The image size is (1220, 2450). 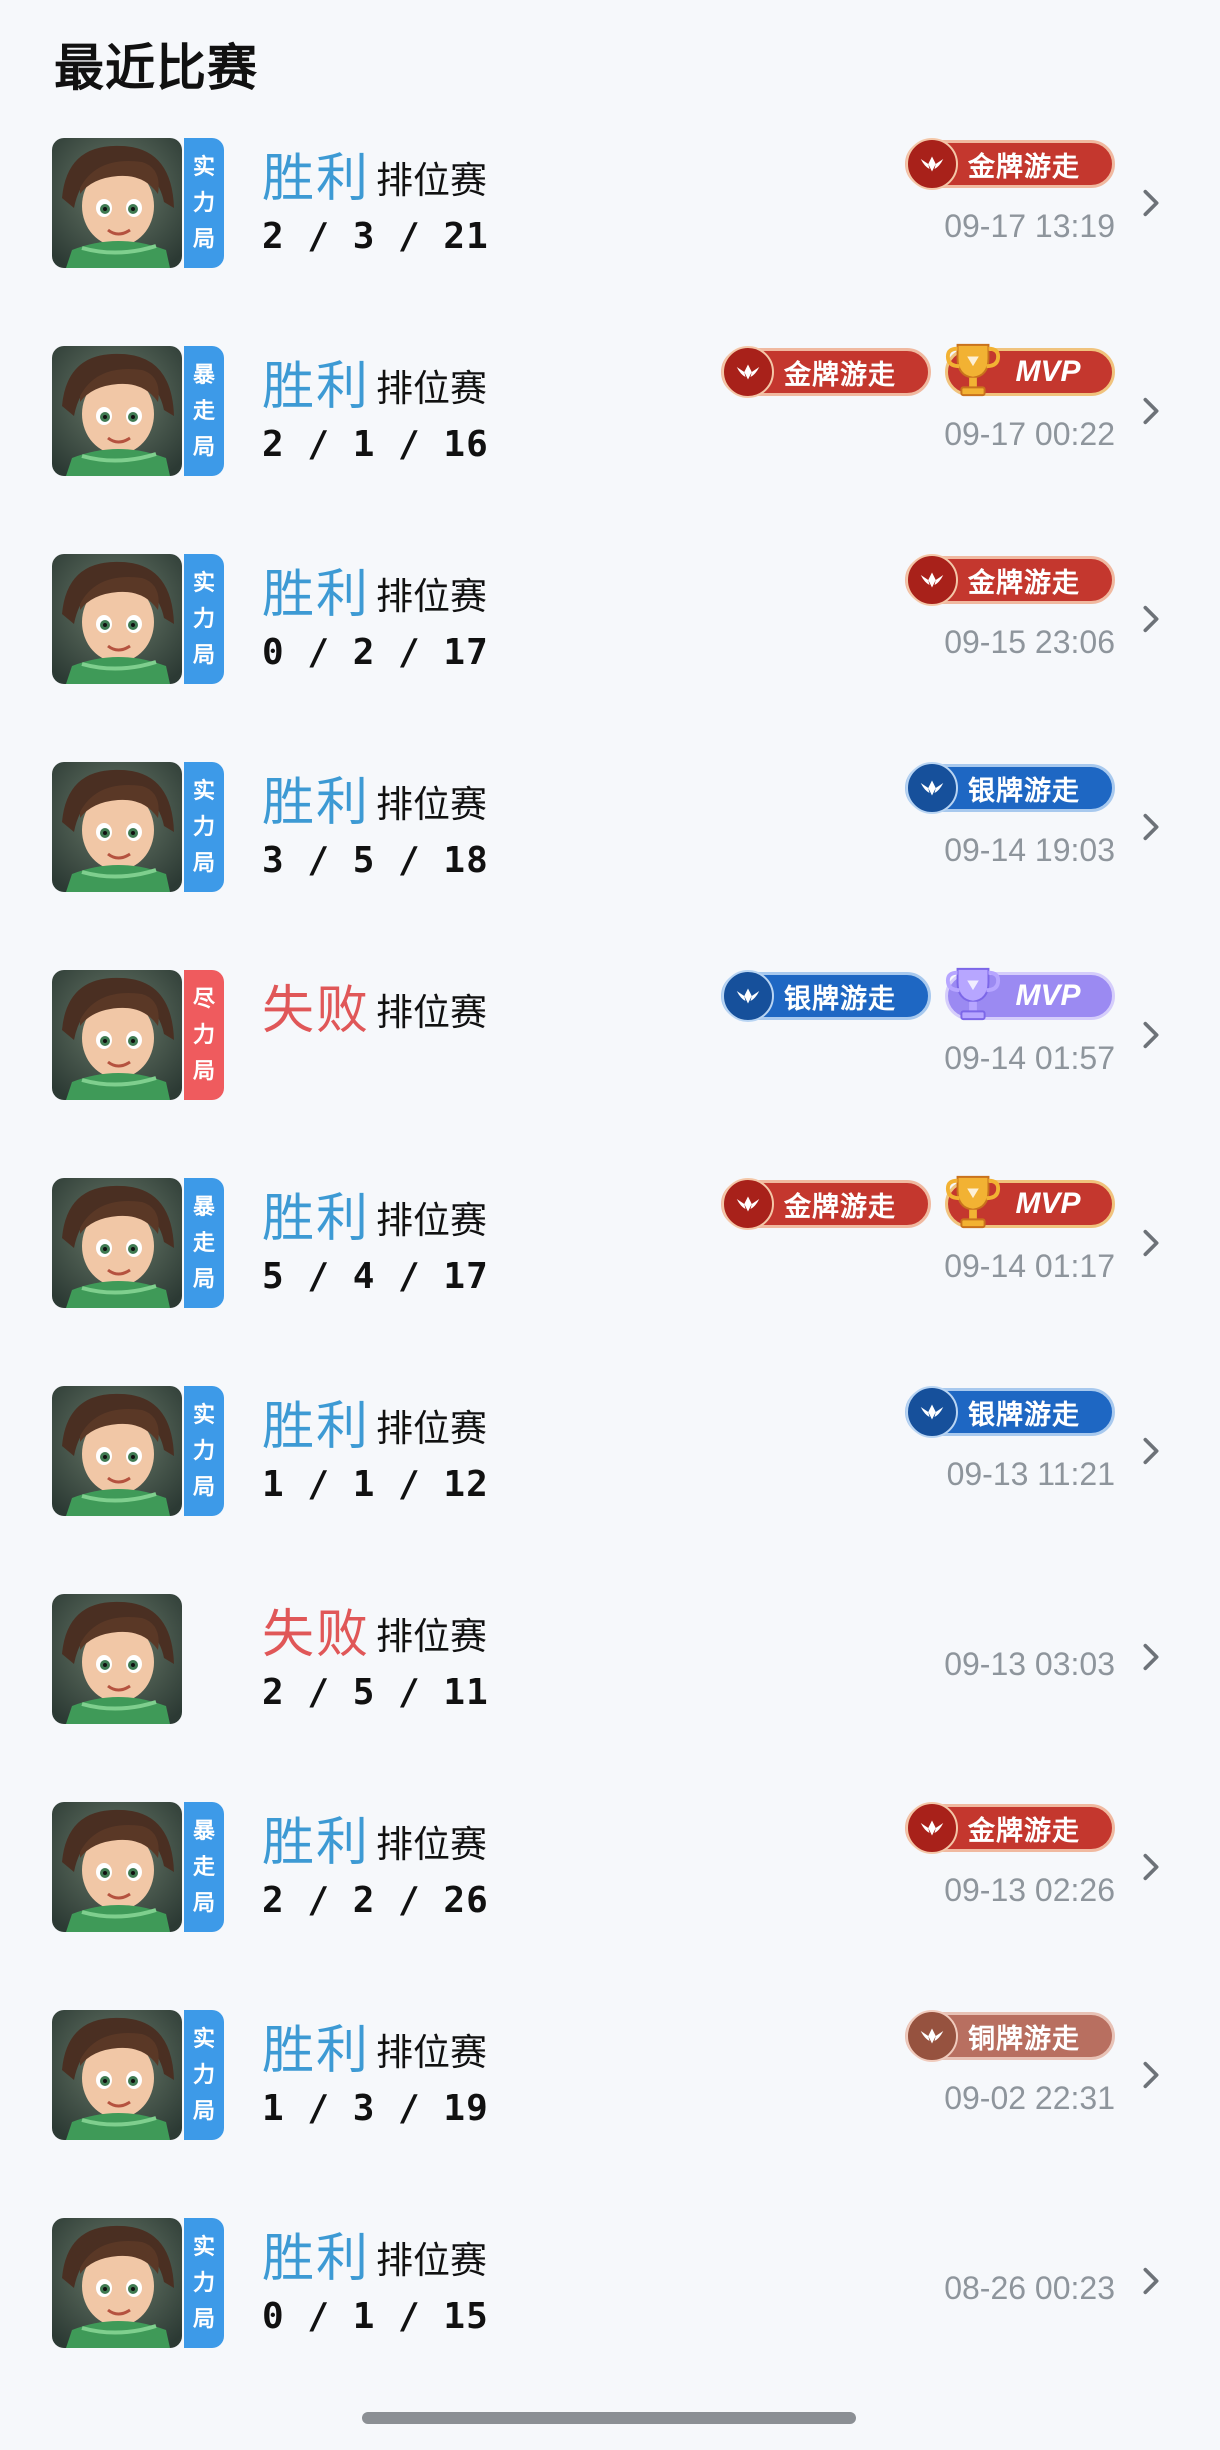 I want to click on match-time: 09-14 01:17, so click(x=1029, y=1266).